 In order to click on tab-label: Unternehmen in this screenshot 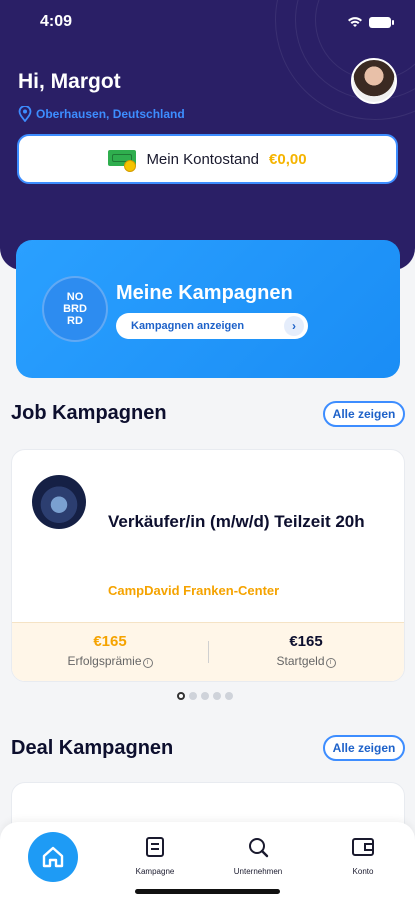, I will do `click(258, 871)`.